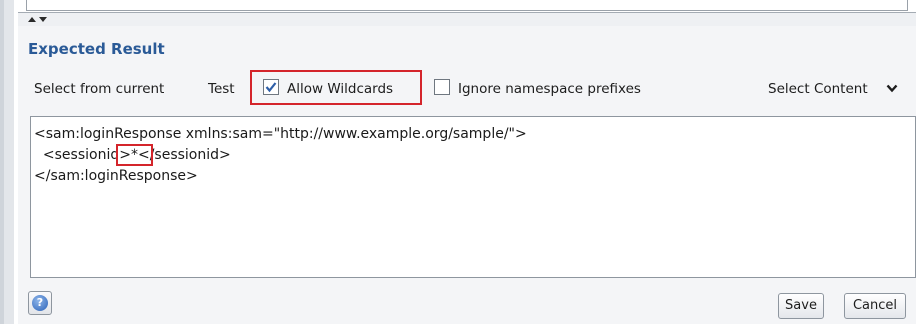 The height and width of the screenshot is (324, 916). I want to click on code-line-2-suffix: /sessionid>, so click(190, 155).